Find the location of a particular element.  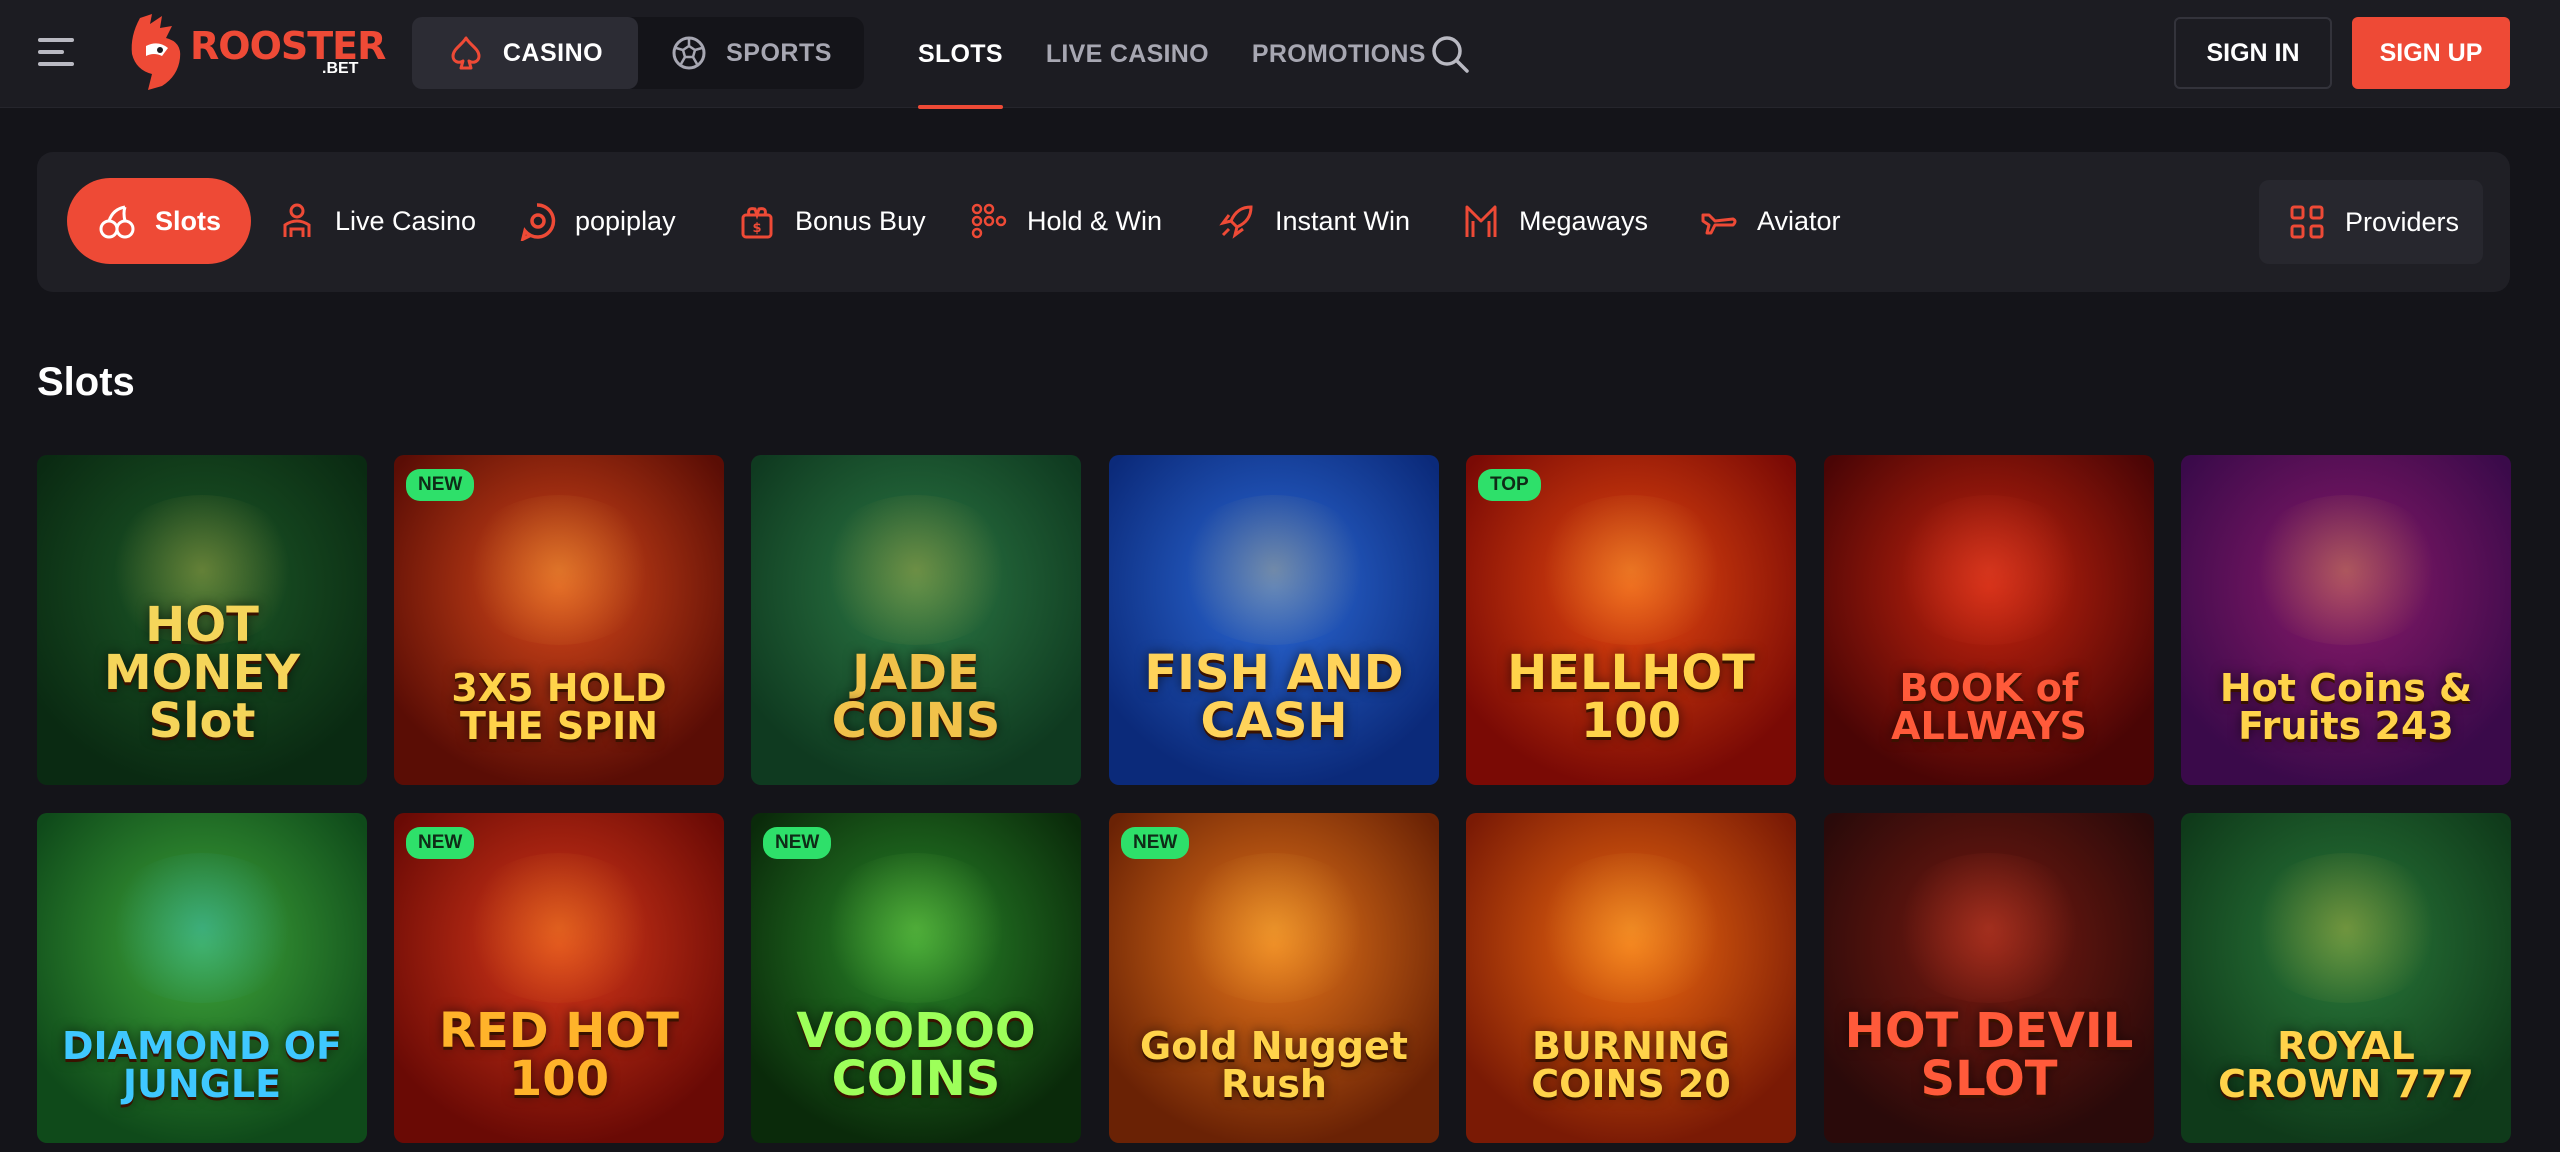

category-label: Megaways is located at coordinates (1584, 220).